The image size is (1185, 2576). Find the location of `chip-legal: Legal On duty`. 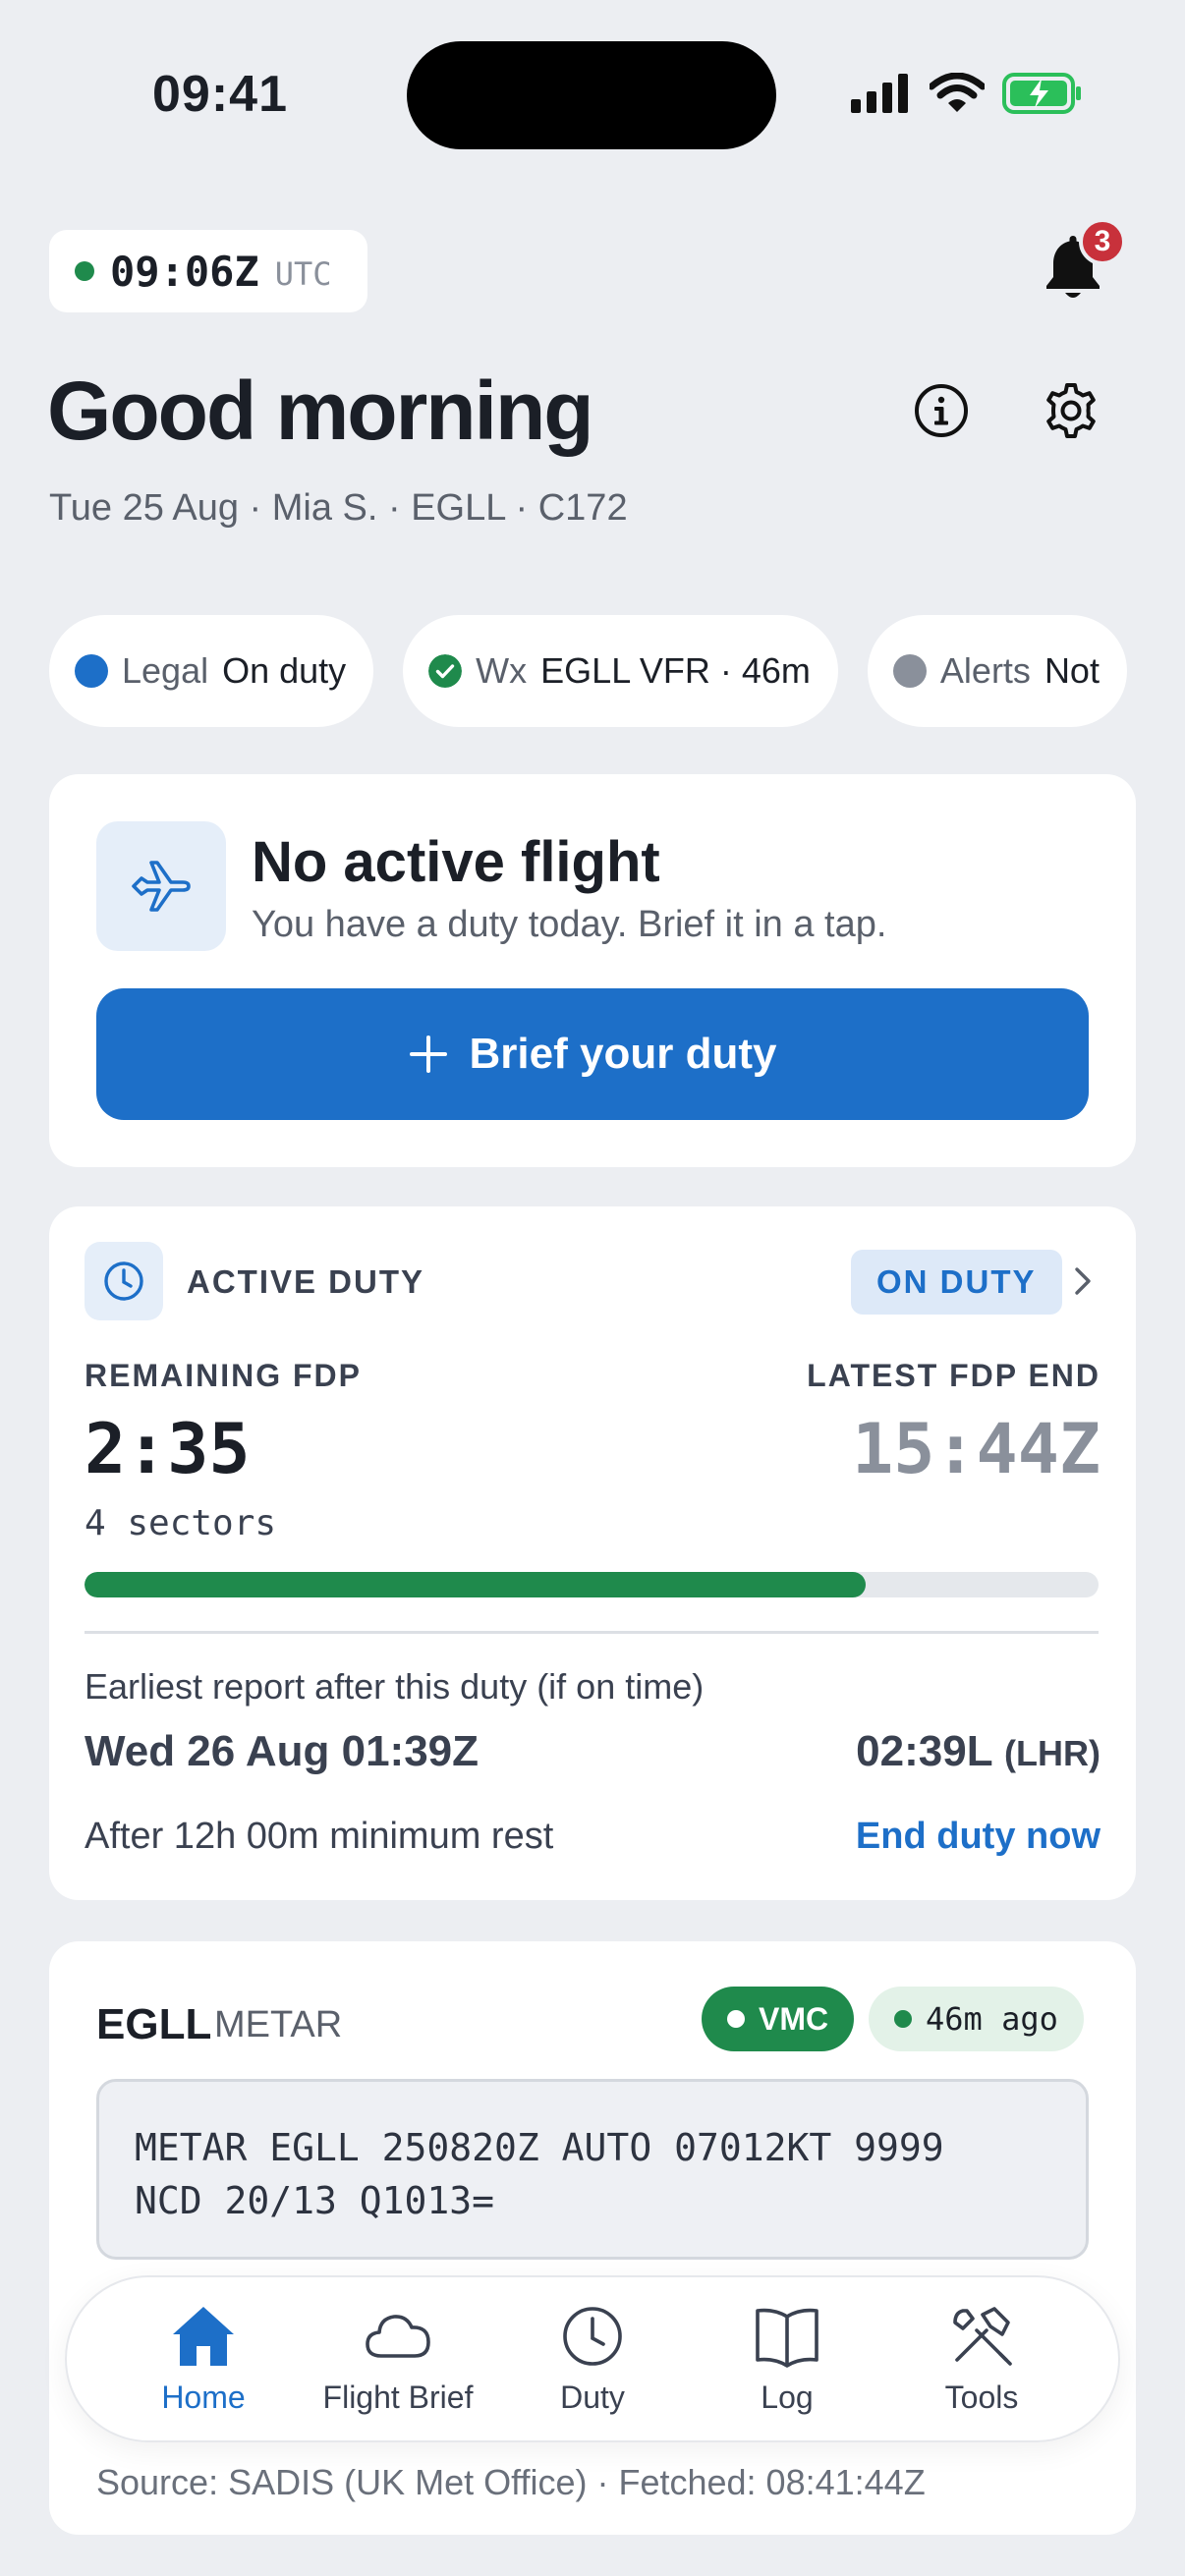

chip-legal: Legal On duty is located at coordinates (212, 671).